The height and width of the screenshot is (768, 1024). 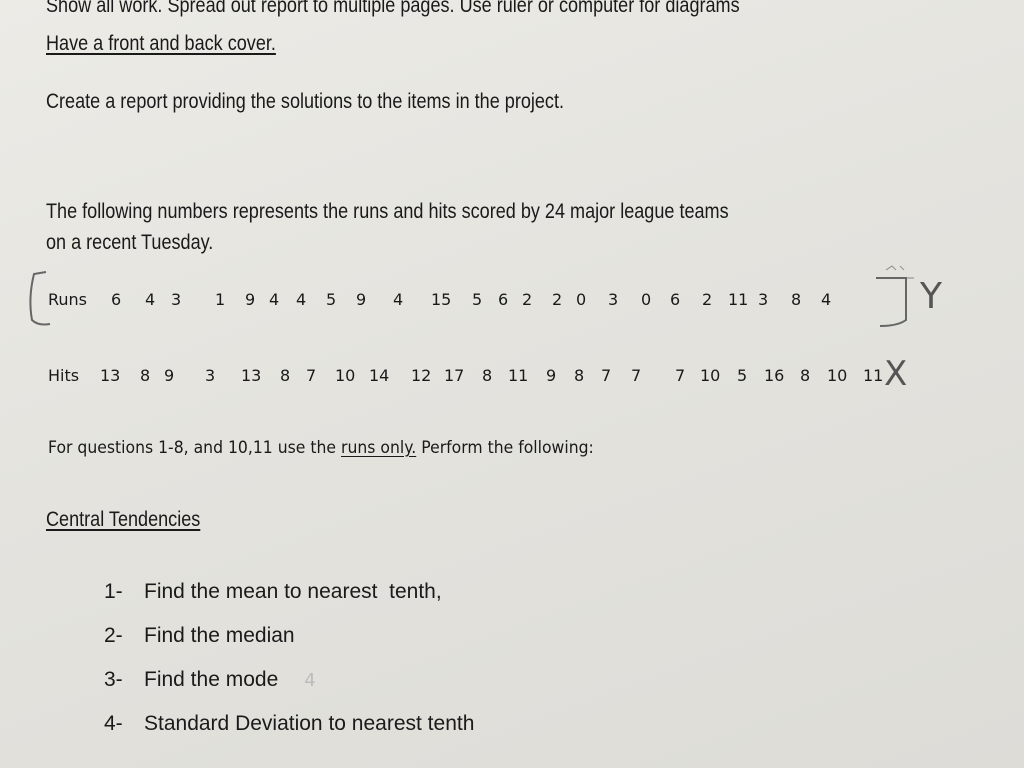 What do you see at coordinates (220, 299) in the screenshot?
I see `runs-value: 1` at bounding box center [220, 299].